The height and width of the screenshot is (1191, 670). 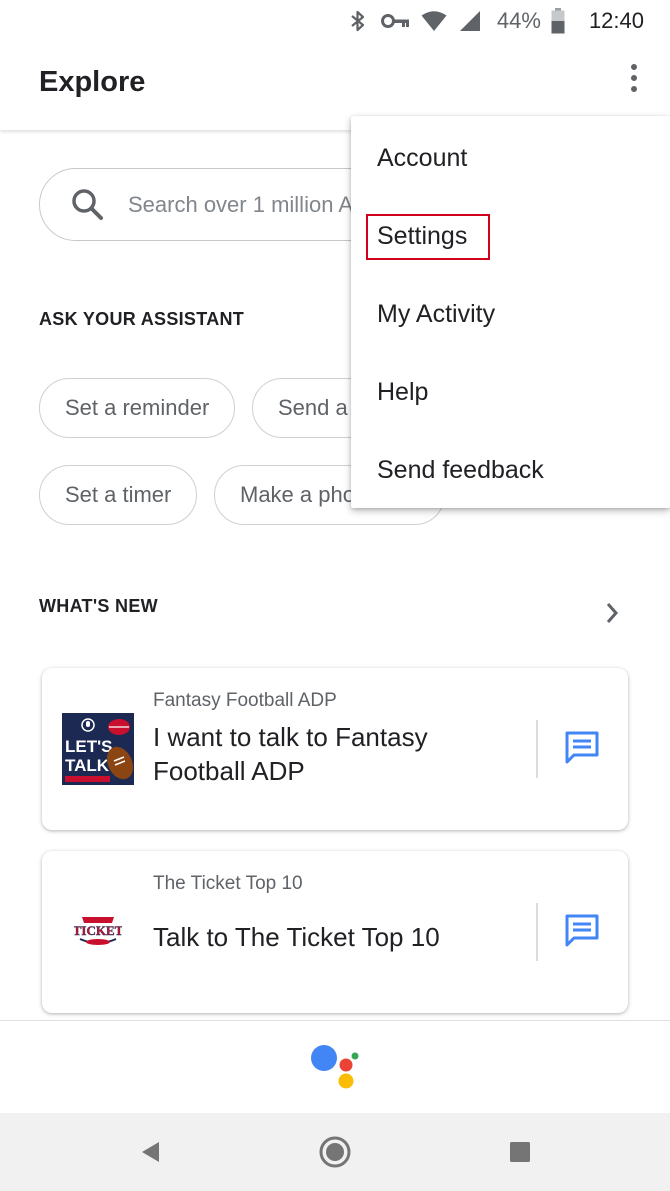 I want to click on clock: 12:40, so click(x=616, y=20).